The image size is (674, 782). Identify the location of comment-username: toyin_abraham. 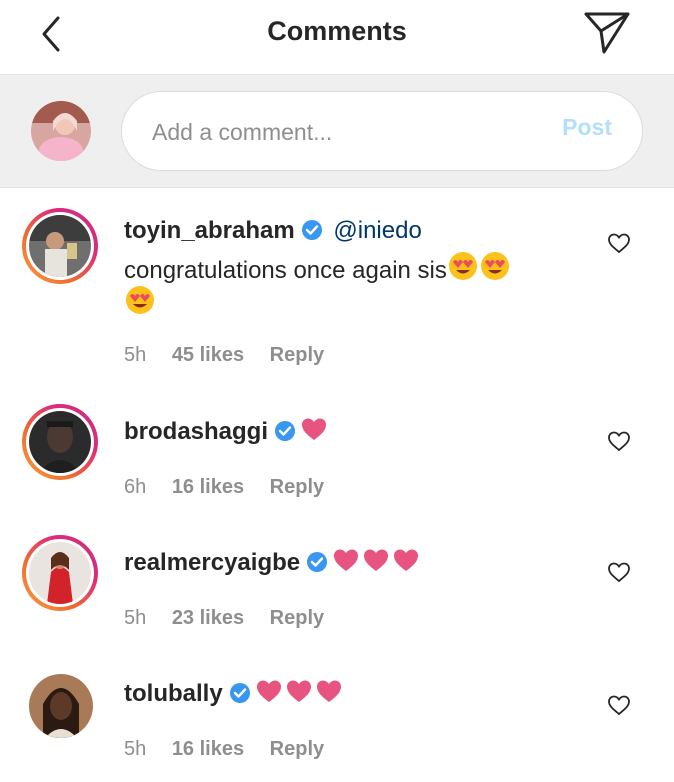
(209, 230).